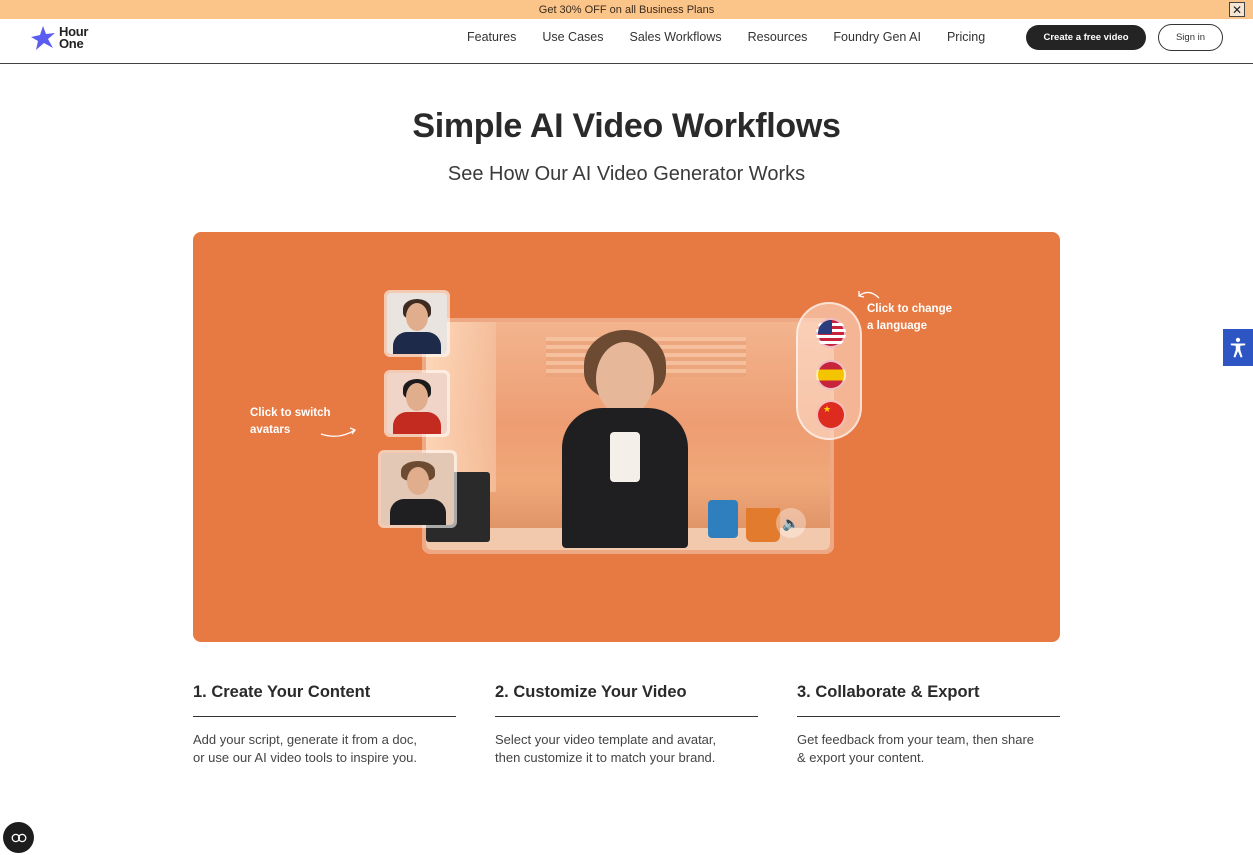 Image resolution: width=1253 pixels, height=855 pixels. What do you see at coordinates (877, 37) in the screenshot?
I see `nav-link-foundry-gen-ai: Foundry Gen AI` at bounding box center [877, 37].